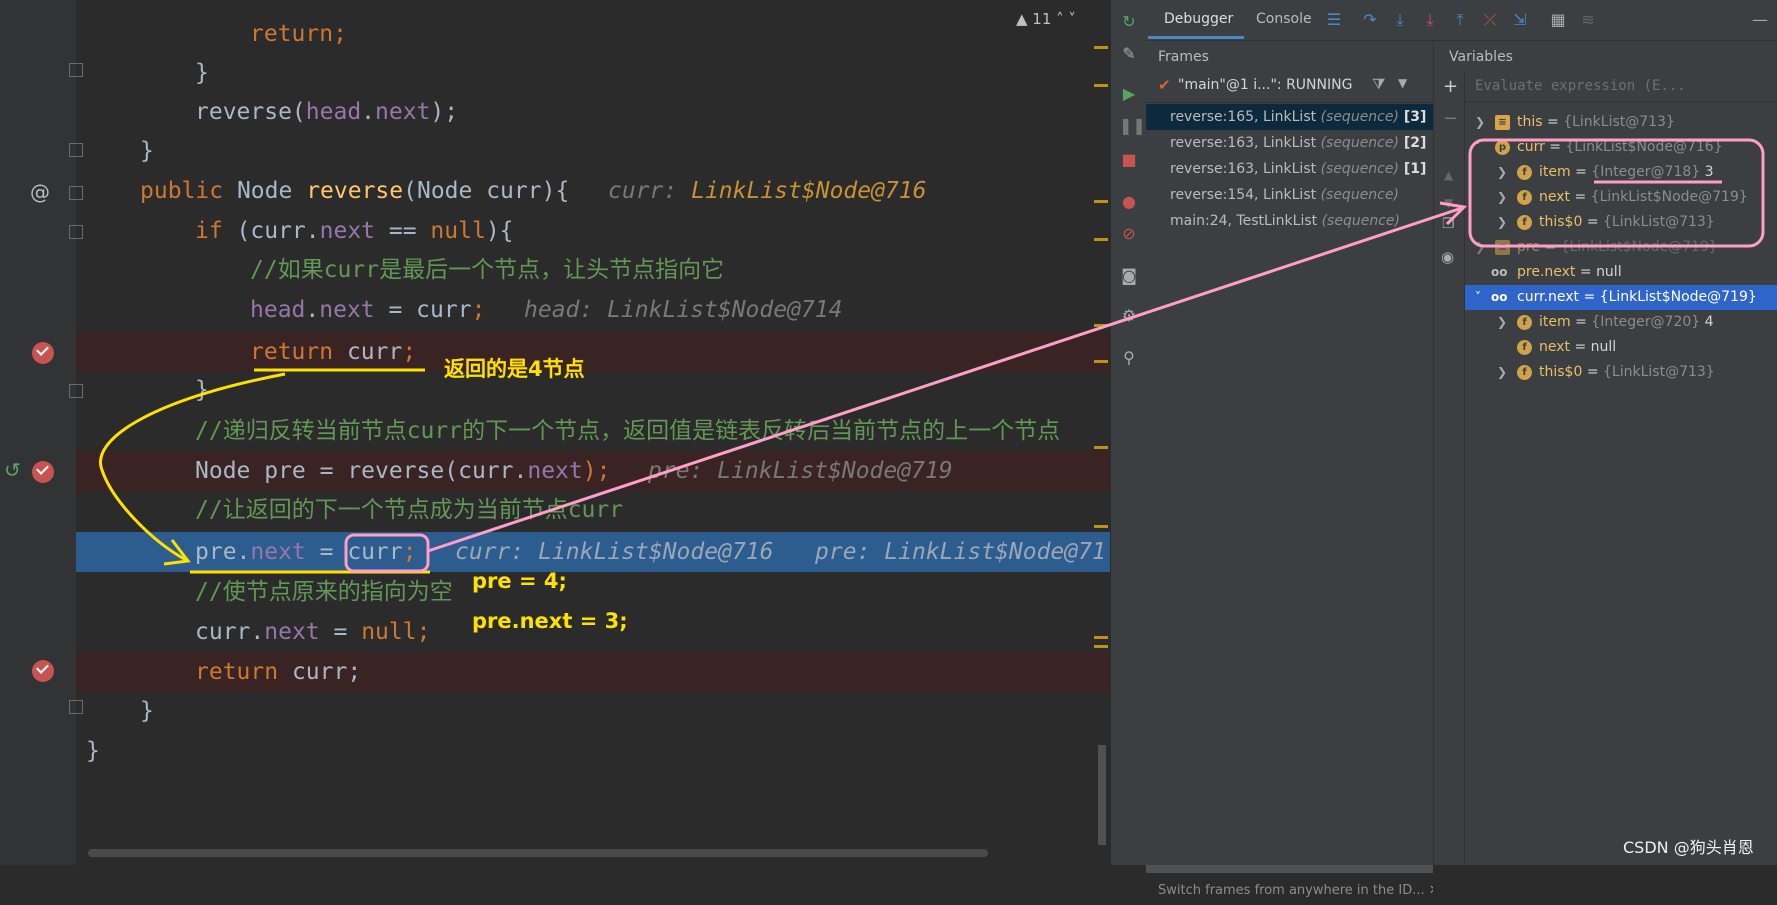 This screenshot has width=1777, height=905. What do you see at coordinates (1284, 19) in the screenshot?
I see `tab-console: Console` at bounding box center [1284, 19].